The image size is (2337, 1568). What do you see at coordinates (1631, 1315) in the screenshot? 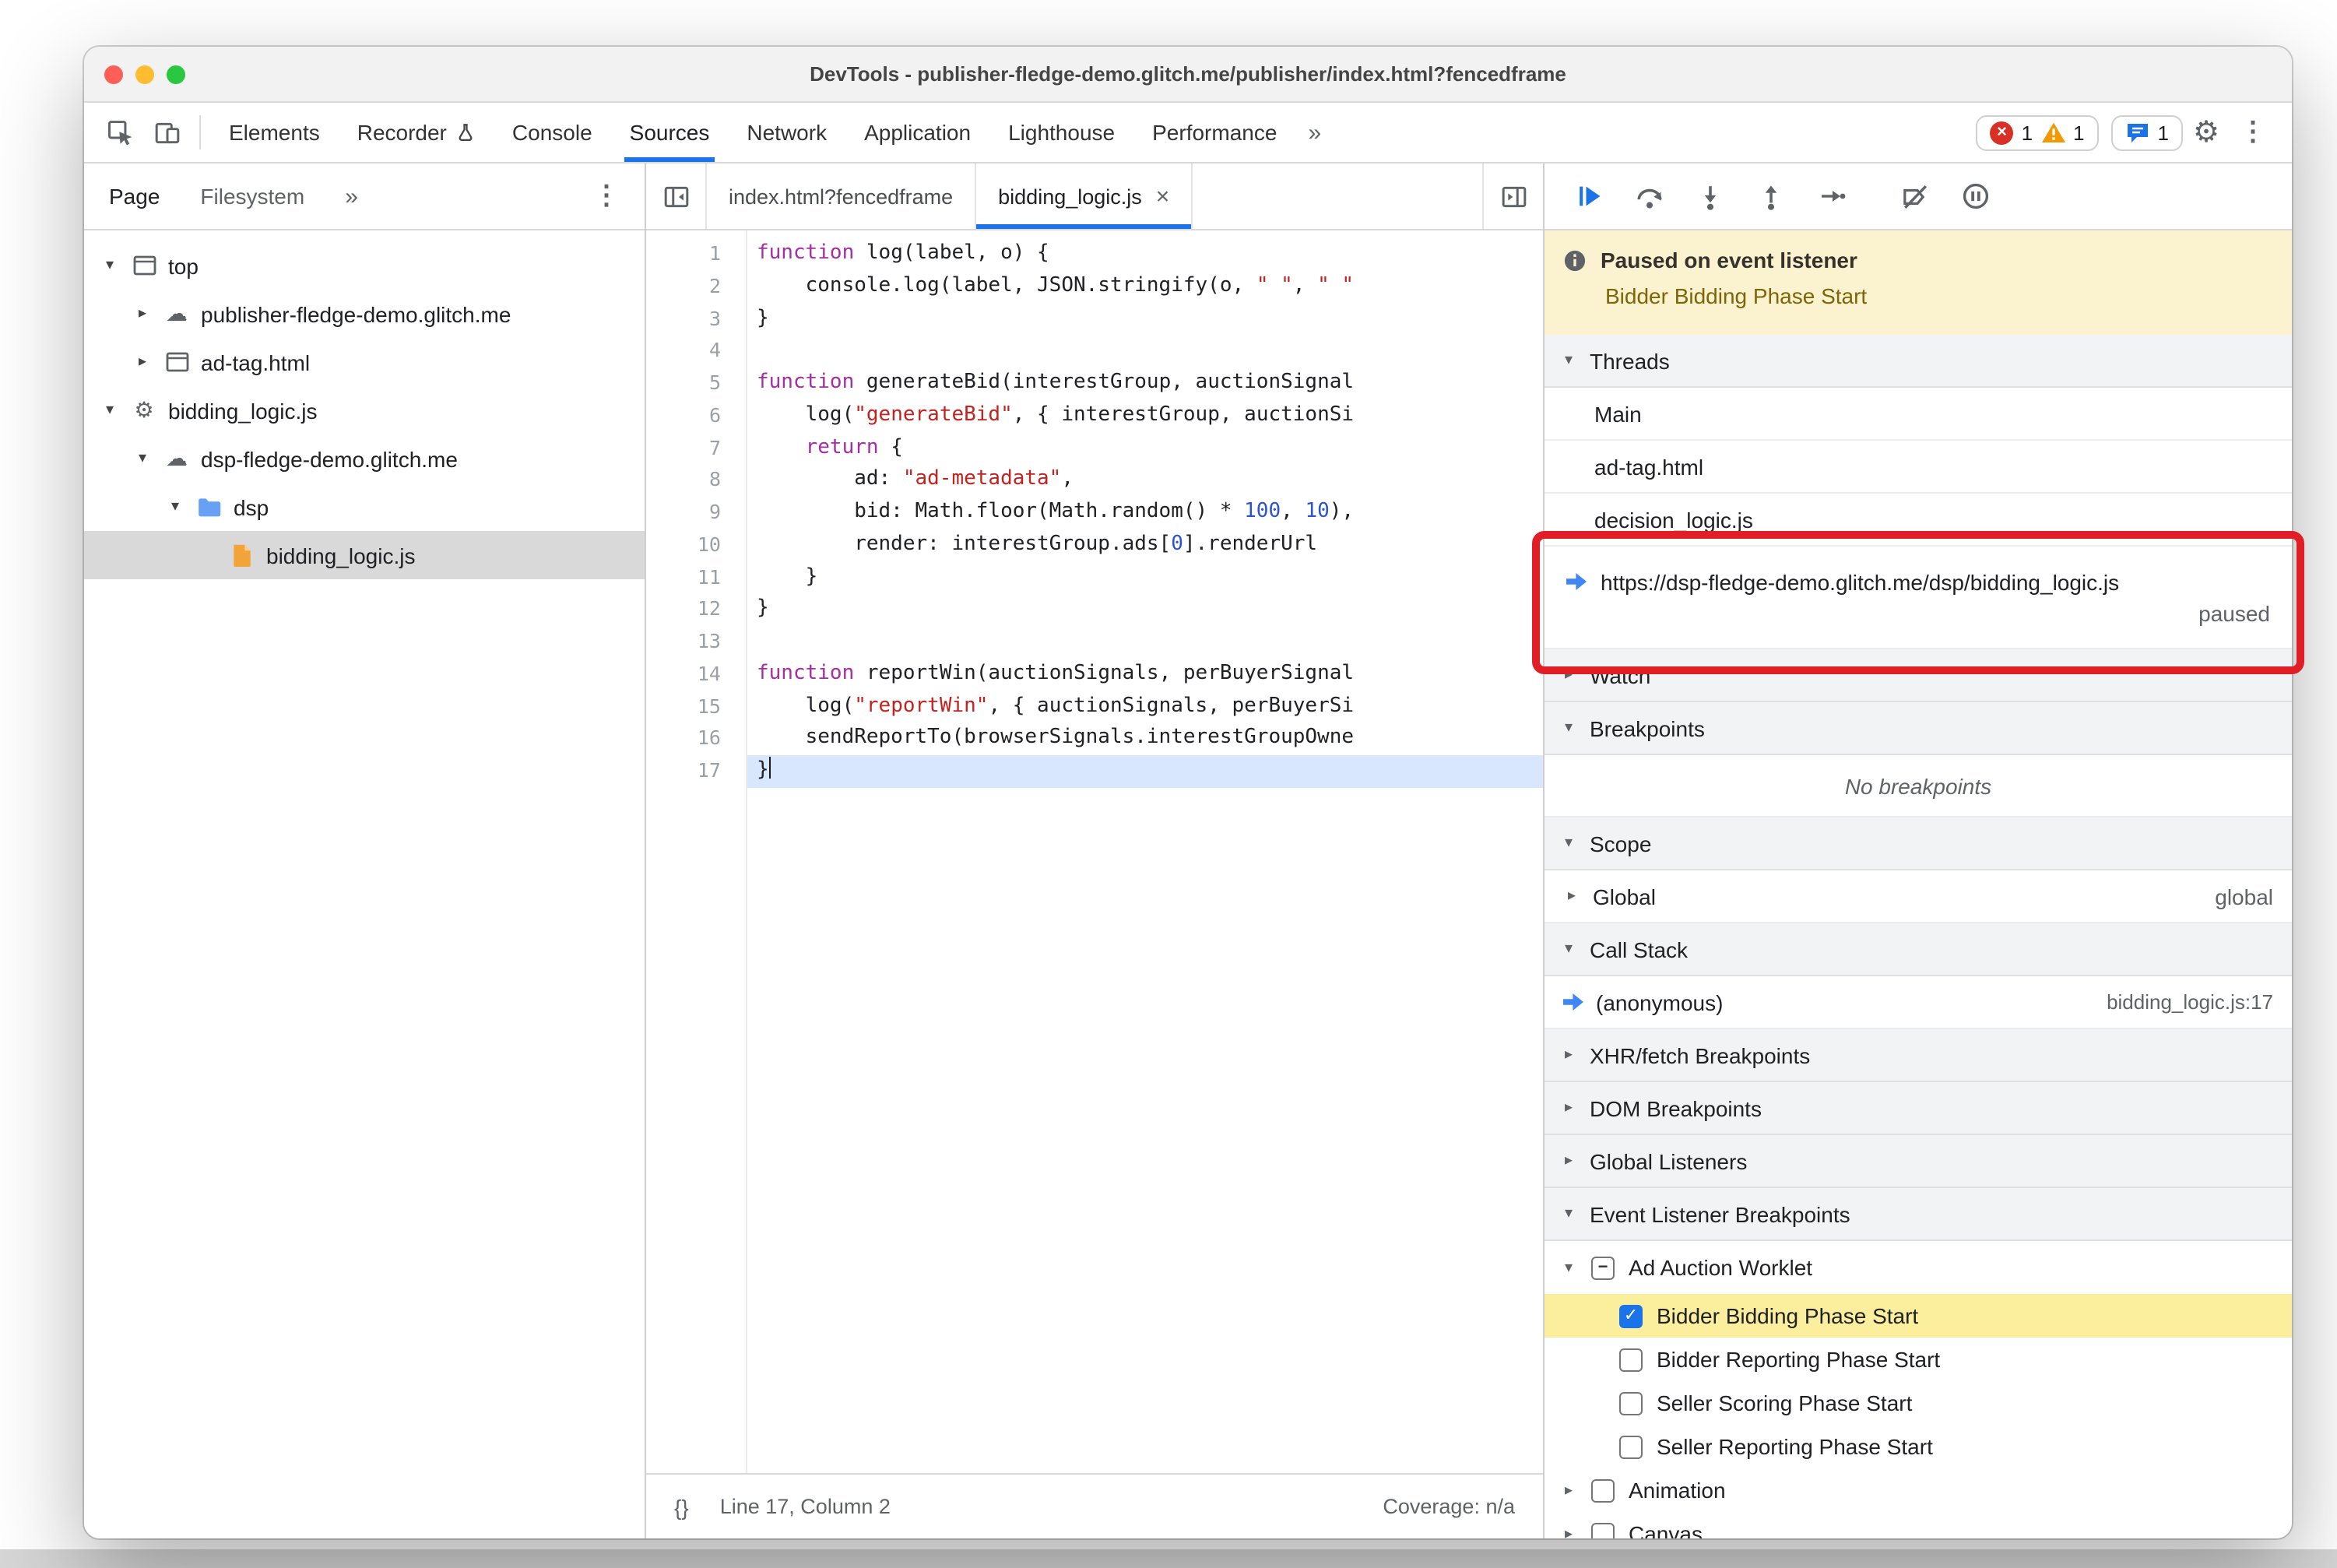
I see `checkbox-checked: ✓` at bounding box center [1631, 1315].